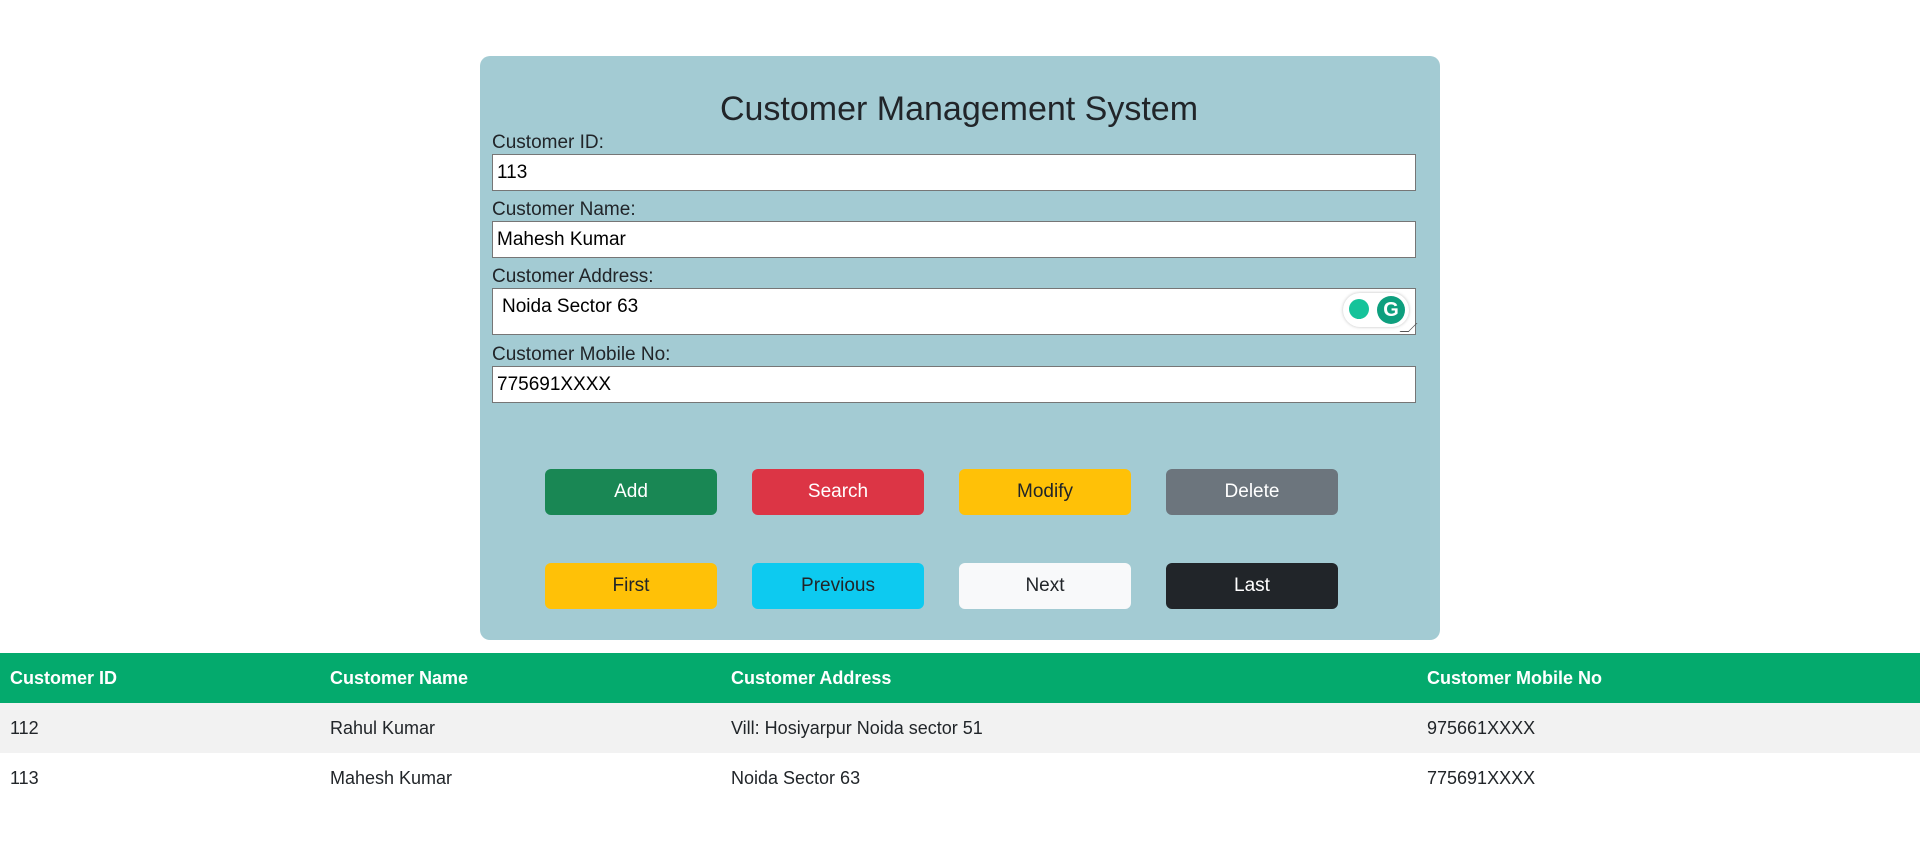 The image size is (1920, 862). I want to click on cell-customer-id: 112, so click(160, 728).